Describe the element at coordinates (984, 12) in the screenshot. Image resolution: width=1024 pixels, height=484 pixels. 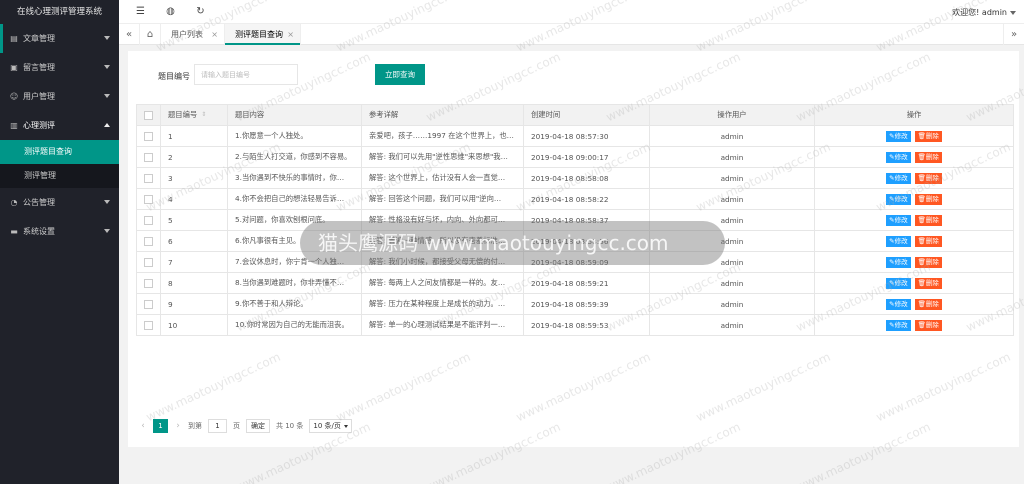
I see `user-menu: 欢迎您! admin` at that location.